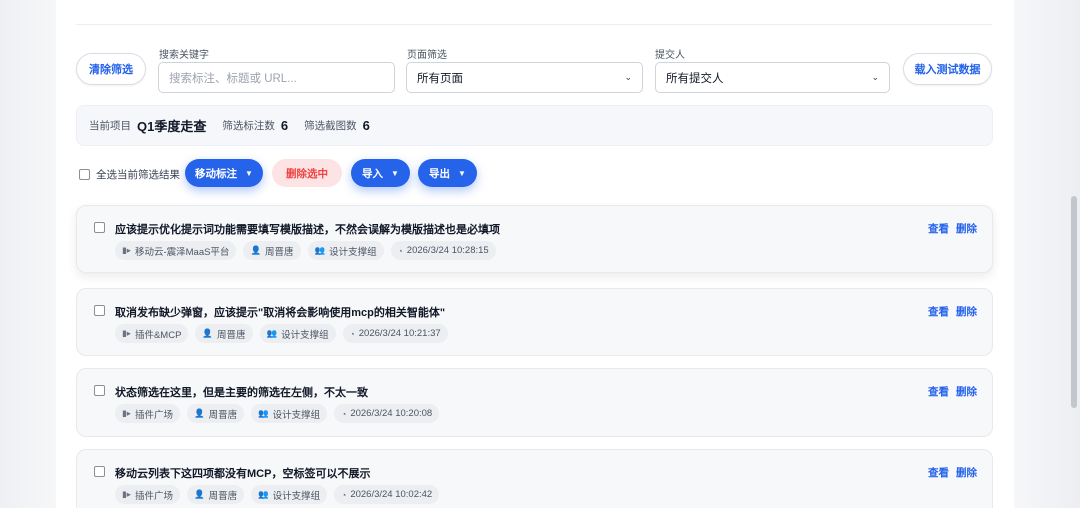 The height and width of the screenshot is (508, 1080). What do you see at coordinates (447, 250) in the screenshot?
I see `time-chip-label: 2026/3/24 10:28:15` at bounding box center [447, 250].